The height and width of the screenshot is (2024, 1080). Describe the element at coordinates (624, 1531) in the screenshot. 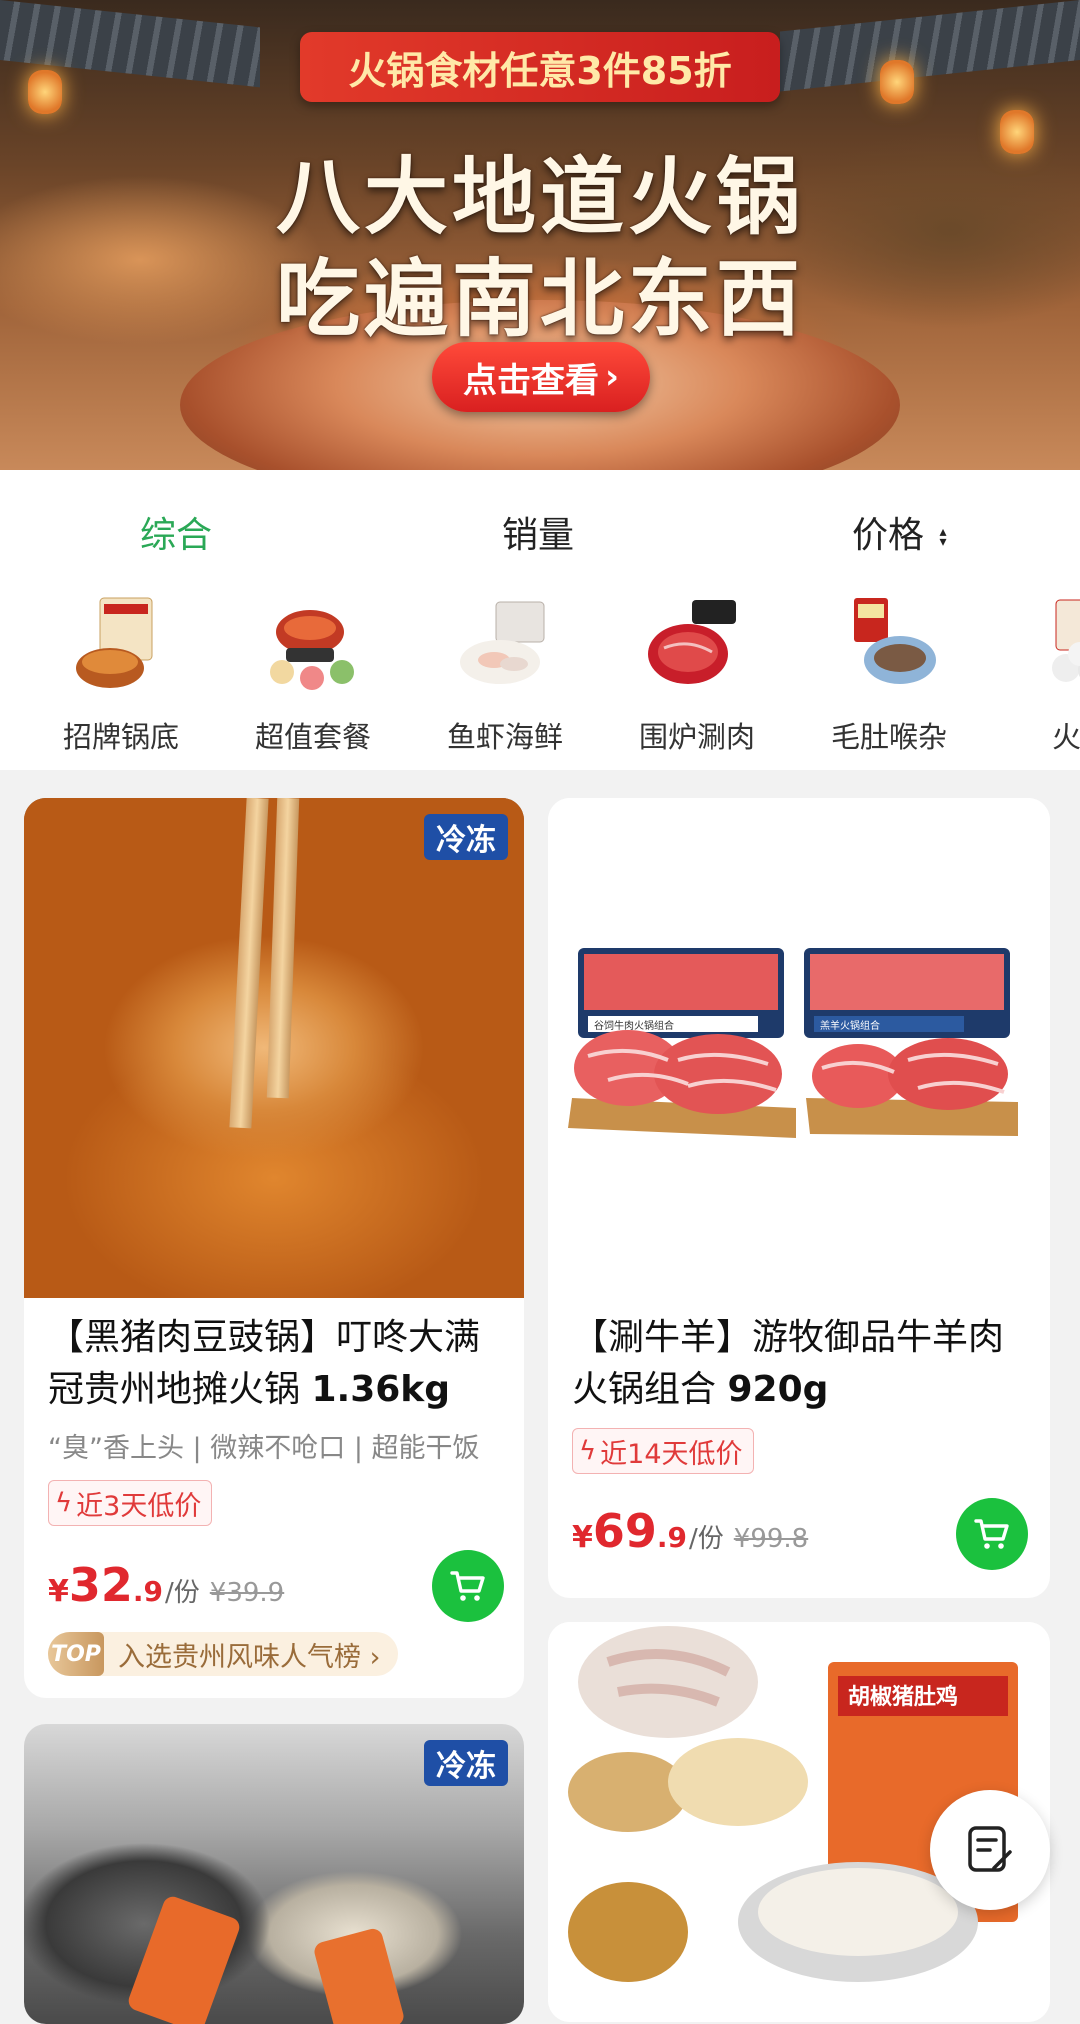

I see `price-integer: 69` at that location.